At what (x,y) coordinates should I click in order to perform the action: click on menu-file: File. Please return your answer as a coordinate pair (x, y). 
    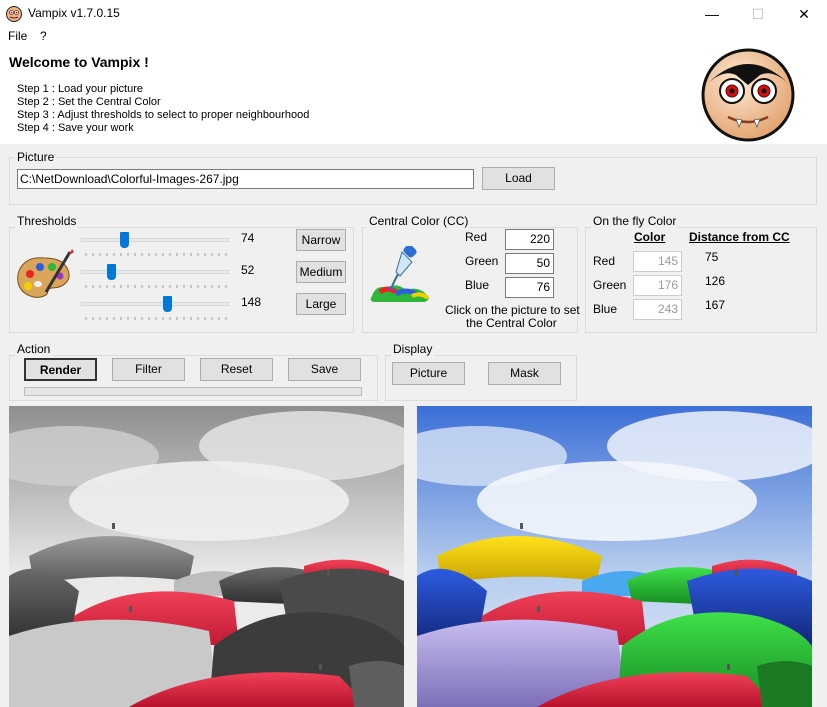
    Looking at the image, I should click on (17, 36).